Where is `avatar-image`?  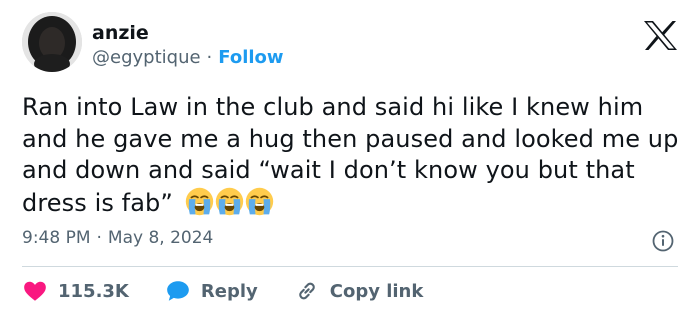 avatar-image is located at coordinates (52, 42).